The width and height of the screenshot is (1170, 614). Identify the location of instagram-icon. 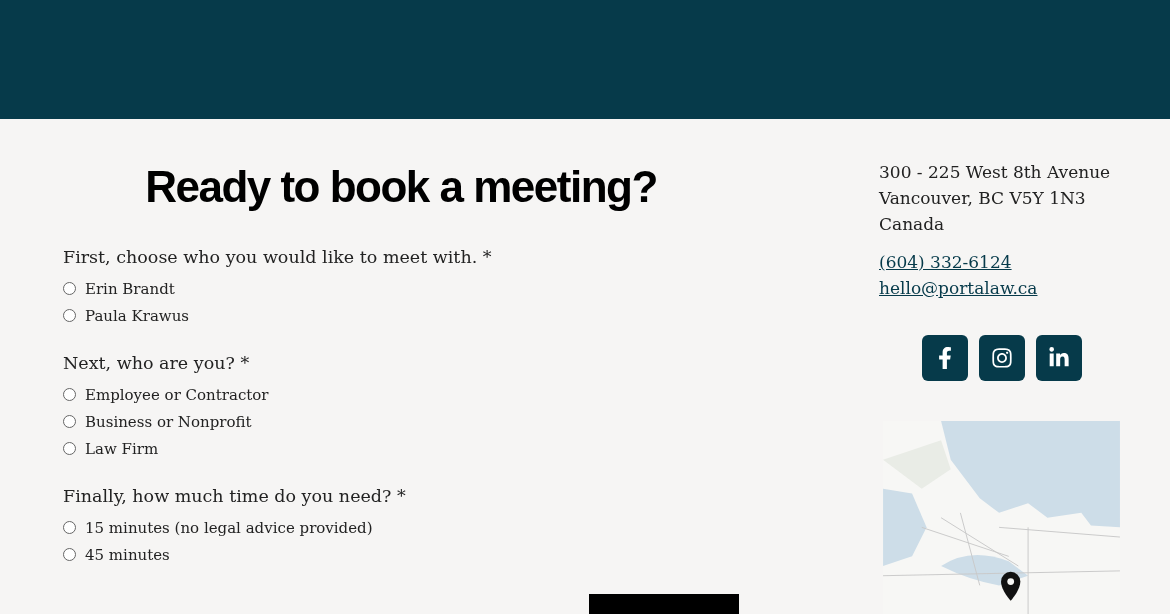
(1001, 357).